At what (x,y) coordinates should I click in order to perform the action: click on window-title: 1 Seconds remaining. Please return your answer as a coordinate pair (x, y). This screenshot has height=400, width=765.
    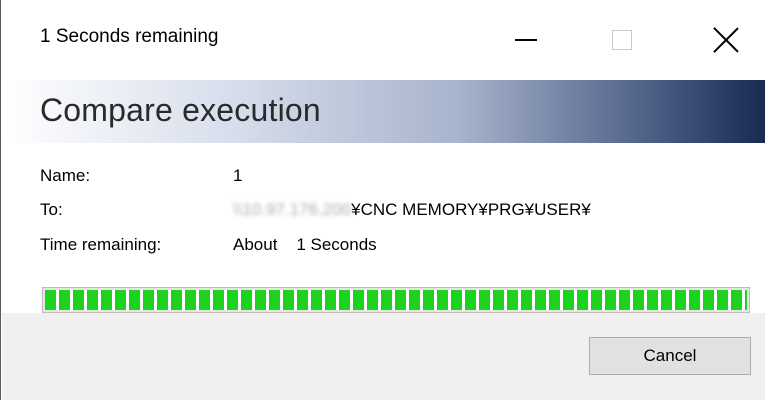
    Looking at the image, I should click on (129, 36).